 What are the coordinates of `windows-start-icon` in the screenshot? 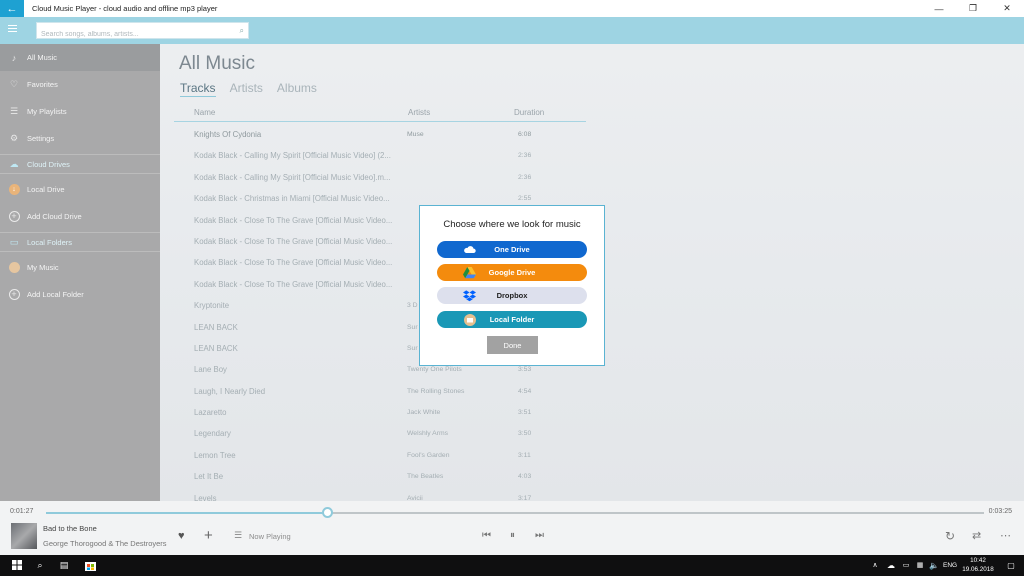 It's located at (17, 565).